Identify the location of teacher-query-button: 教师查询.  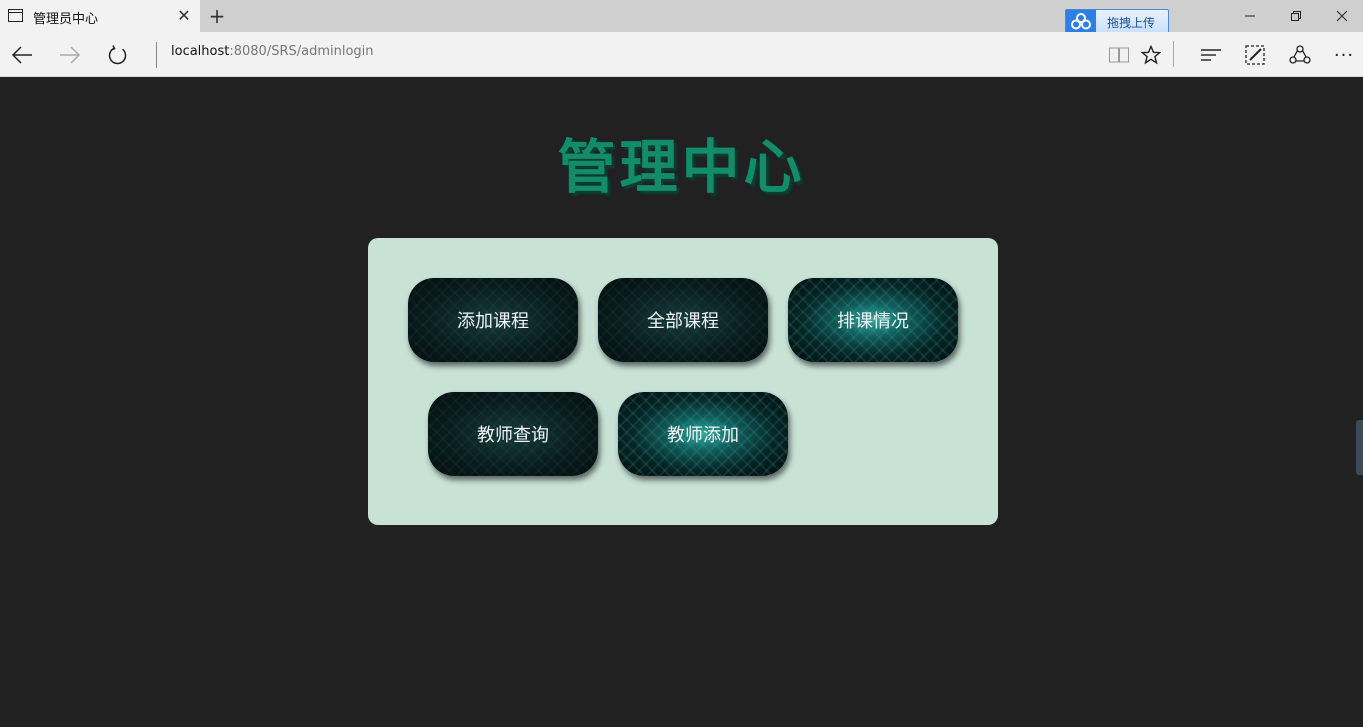
(513, 434).